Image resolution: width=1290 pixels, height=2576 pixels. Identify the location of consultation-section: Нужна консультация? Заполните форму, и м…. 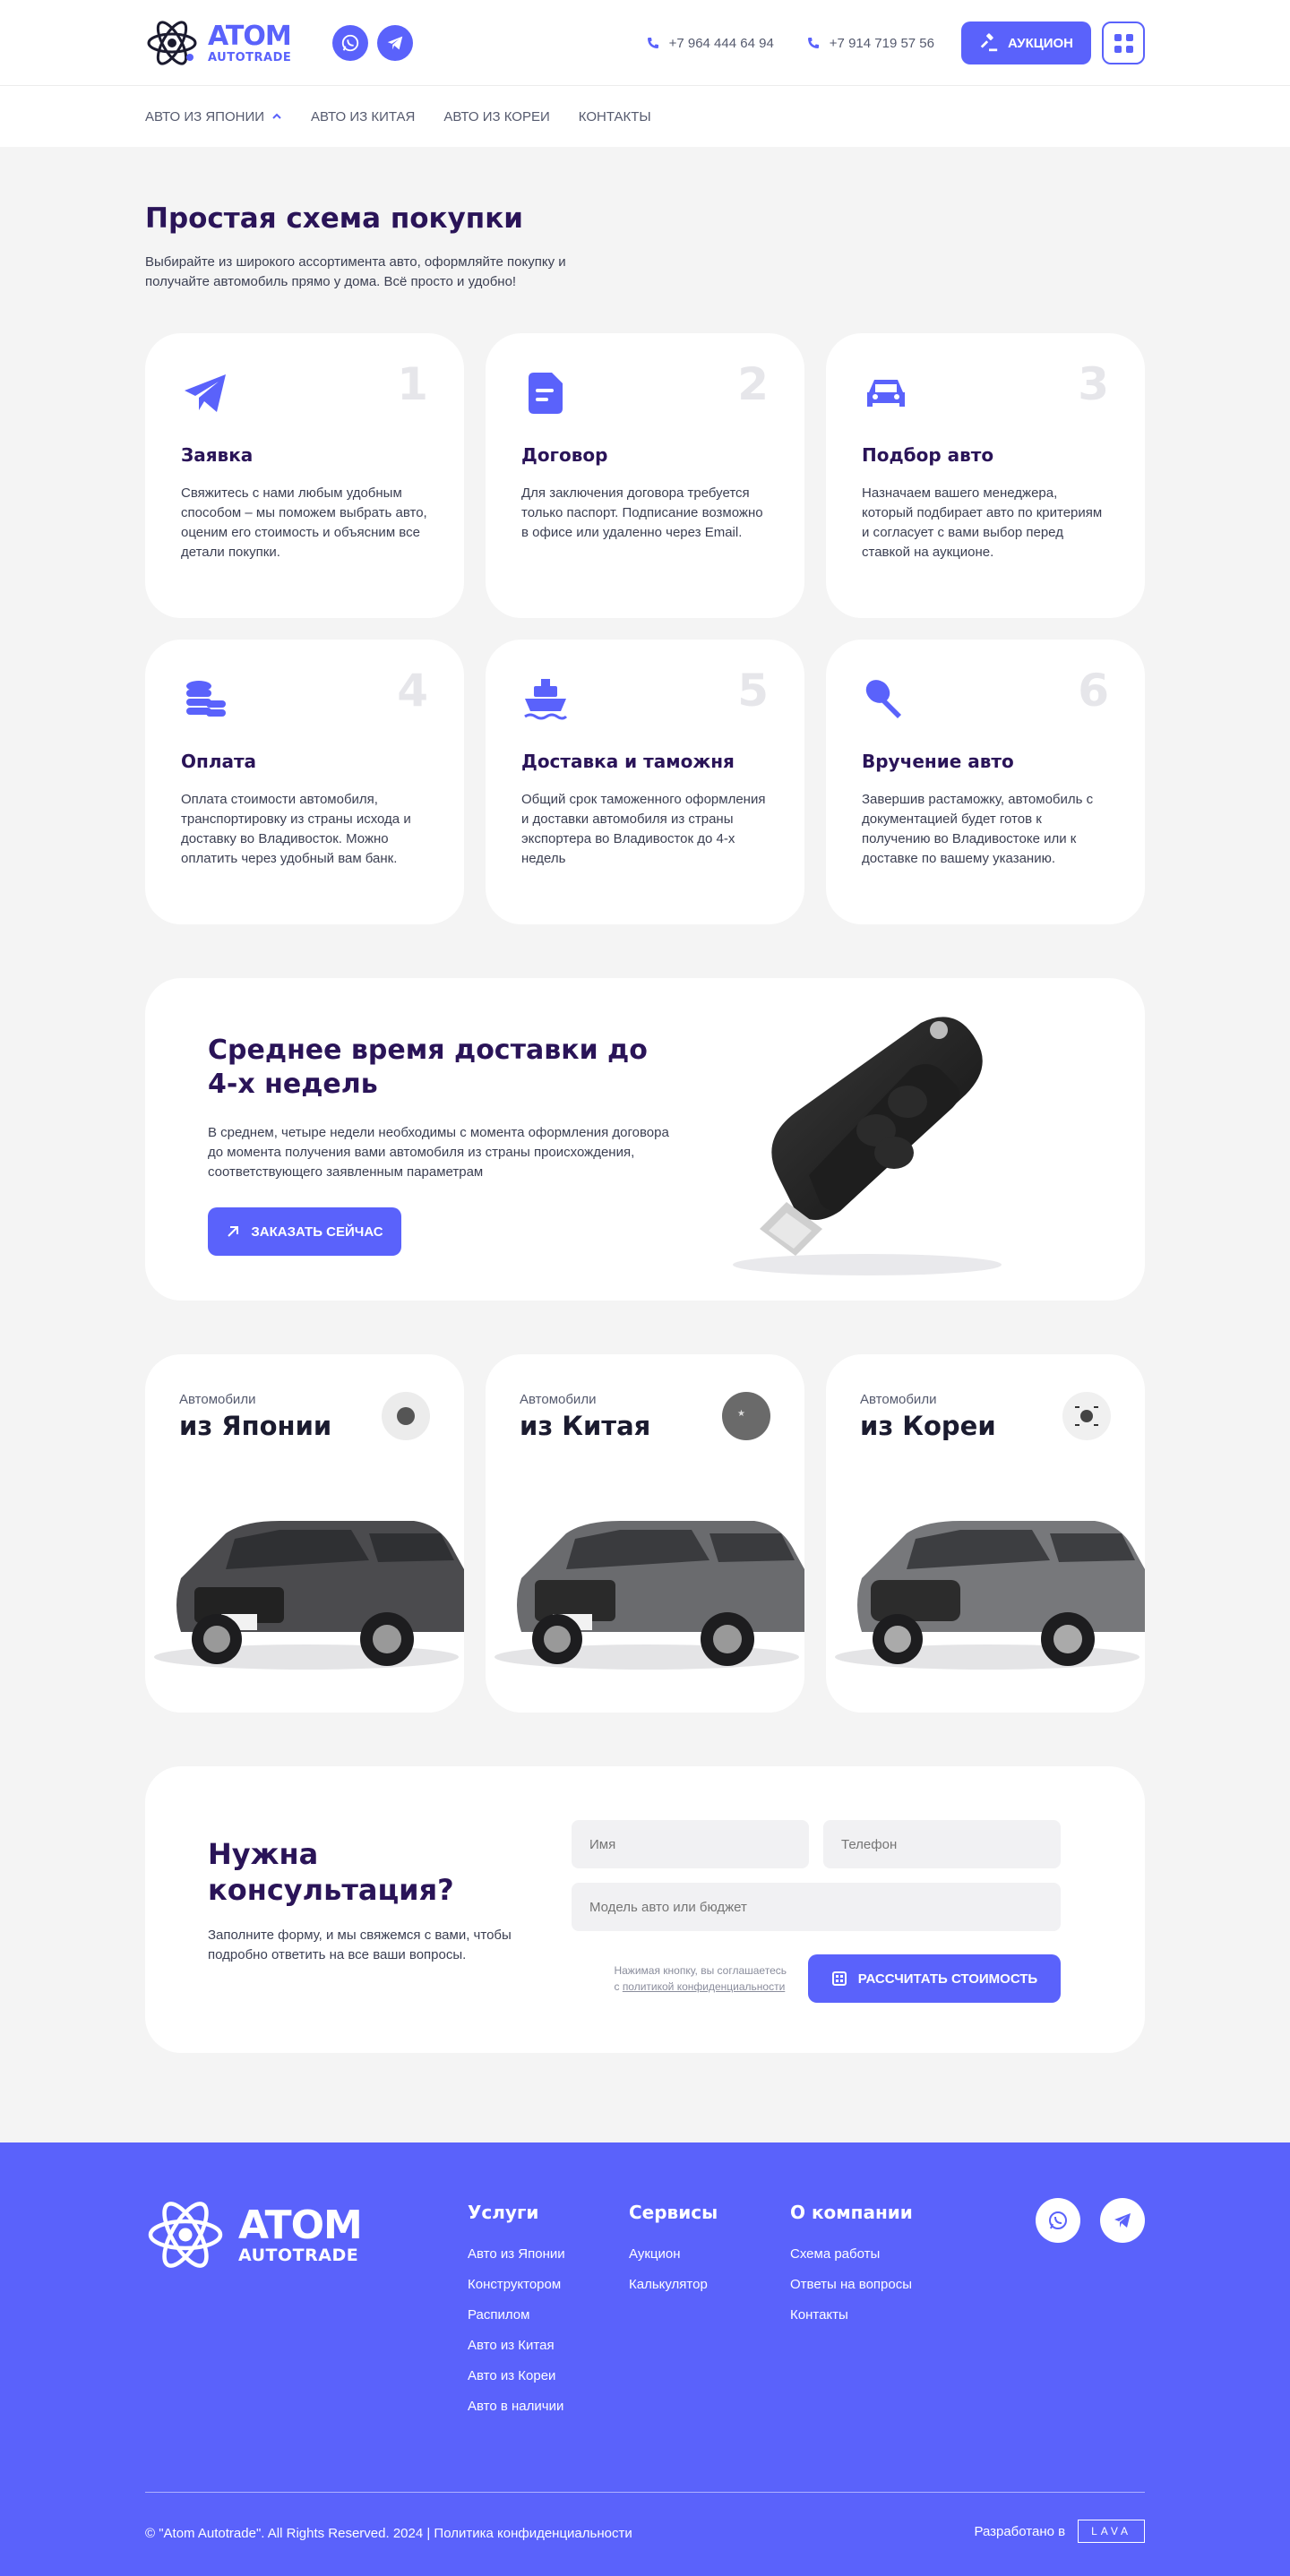
(645, 1909).